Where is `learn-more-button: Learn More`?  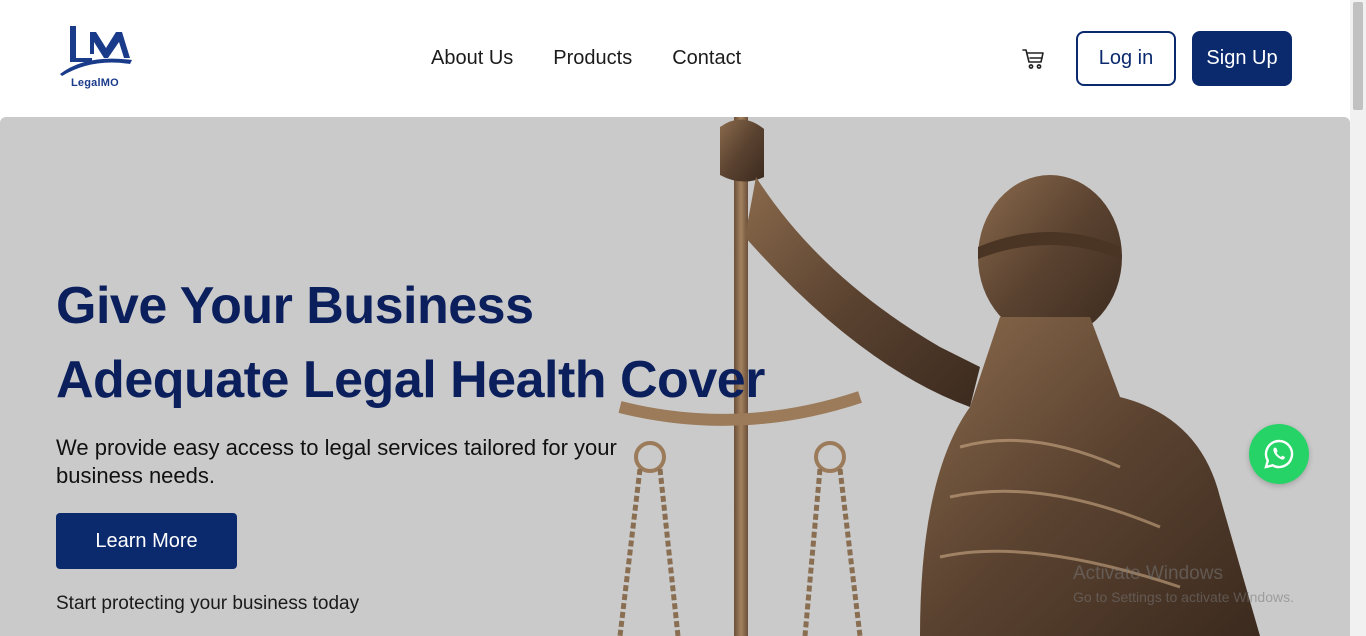
learn-more-button: Learn More is located at coordinates (146, 541).